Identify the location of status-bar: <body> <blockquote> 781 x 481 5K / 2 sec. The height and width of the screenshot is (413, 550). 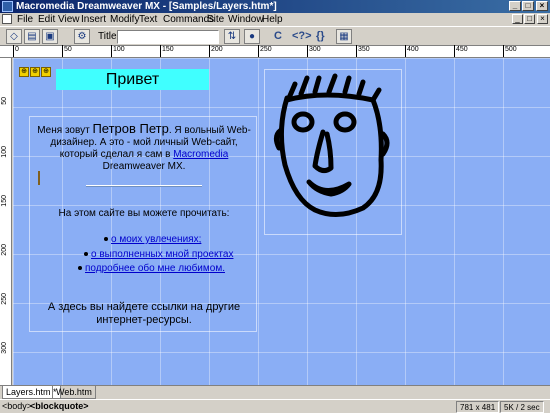
(275, 406).